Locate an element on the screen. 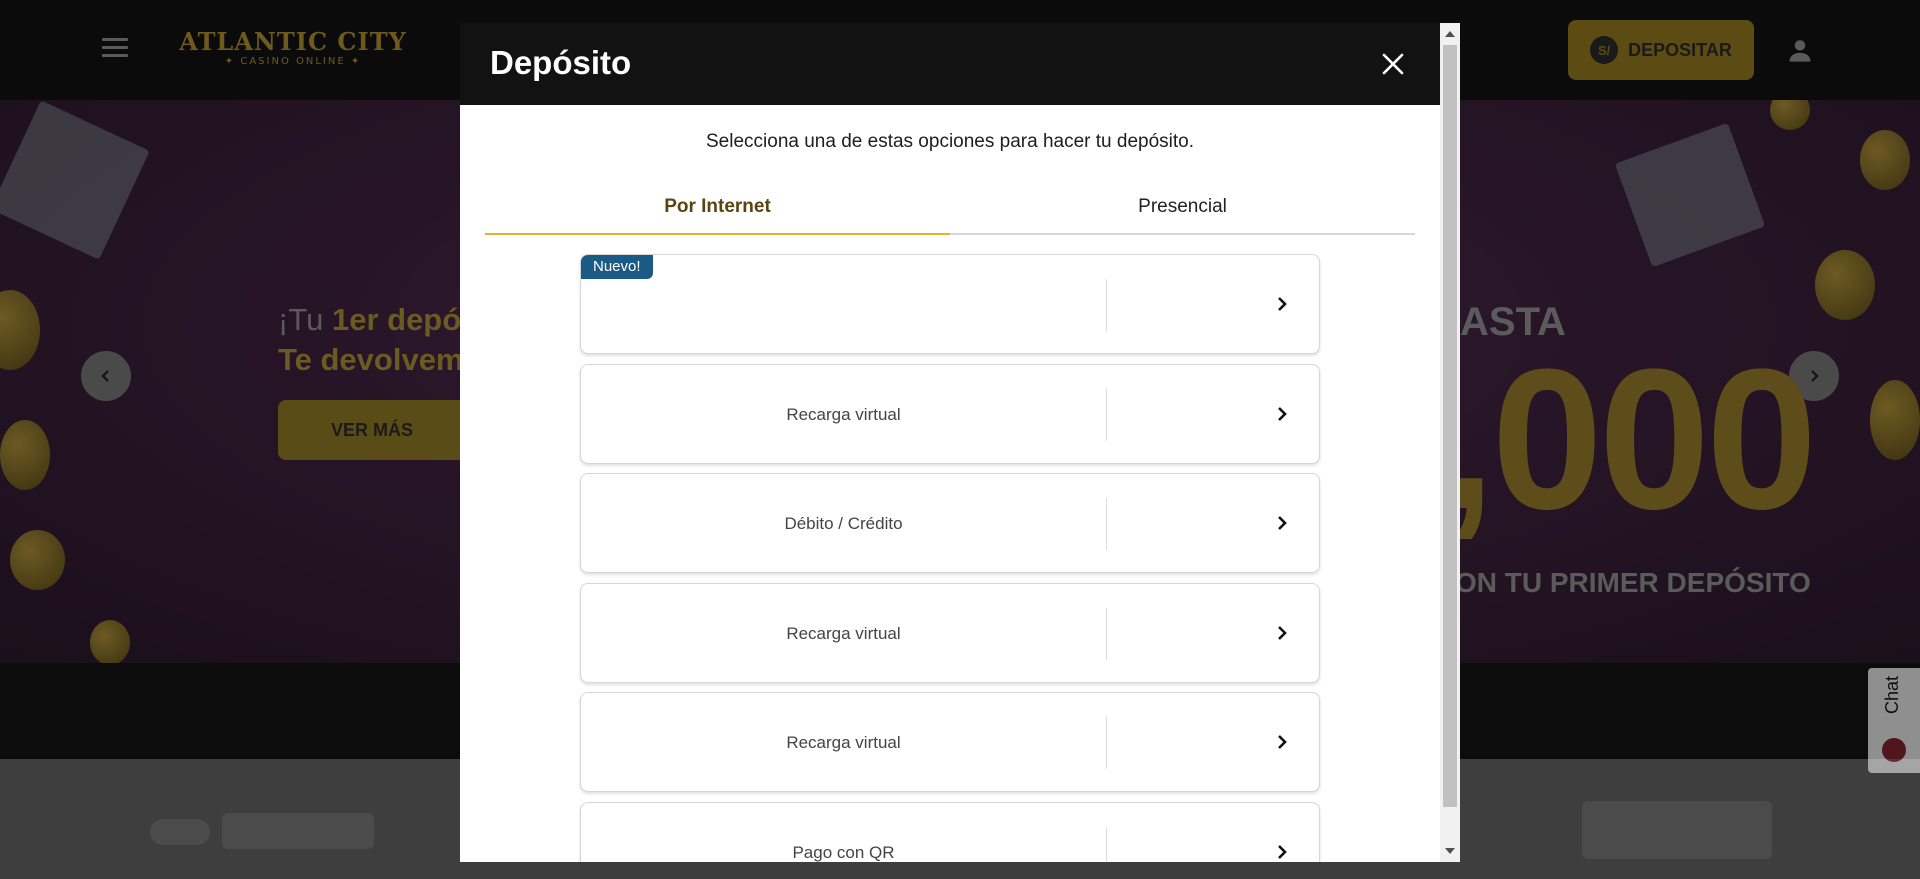 The image size is (1920, 879). deposit-option-nuevo: Nuevo! is located at coordinates (950, 304).